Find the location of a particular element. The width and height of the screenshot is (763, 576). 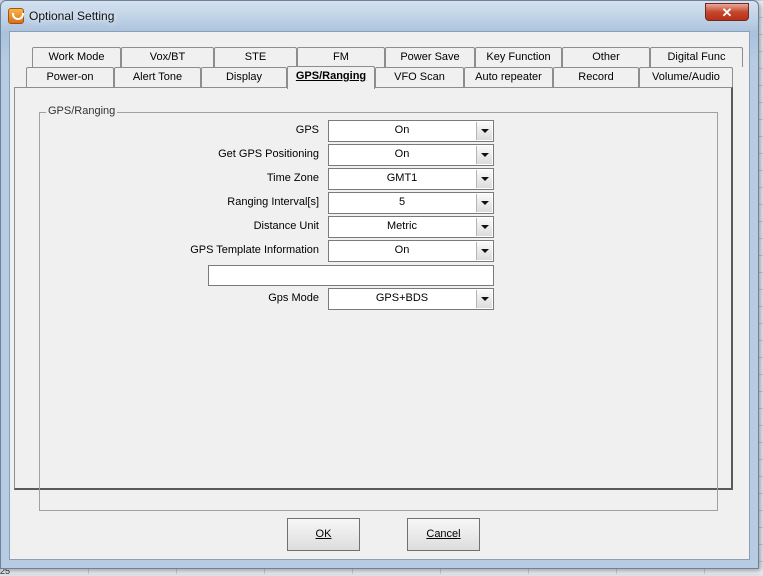

gps-template-information-value: On is located at coordinates (402, 250).